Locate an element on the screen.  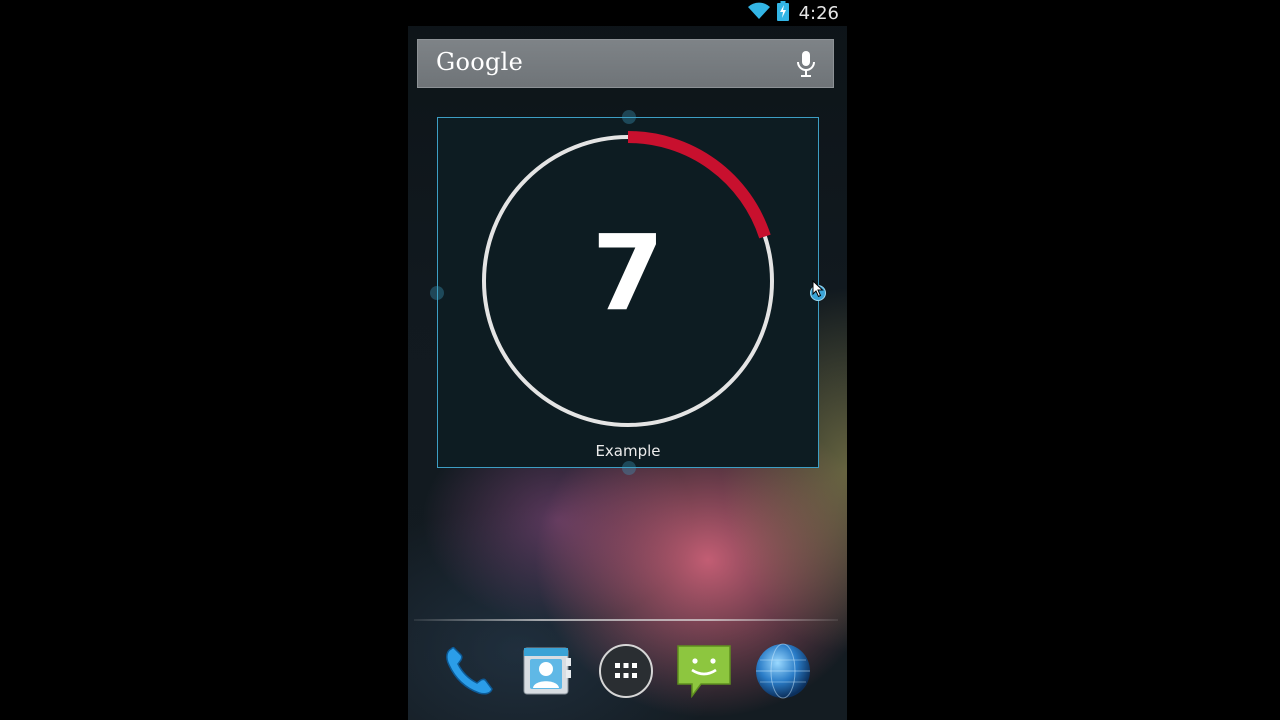
favorites-dock is located at coordinates (627, 673).